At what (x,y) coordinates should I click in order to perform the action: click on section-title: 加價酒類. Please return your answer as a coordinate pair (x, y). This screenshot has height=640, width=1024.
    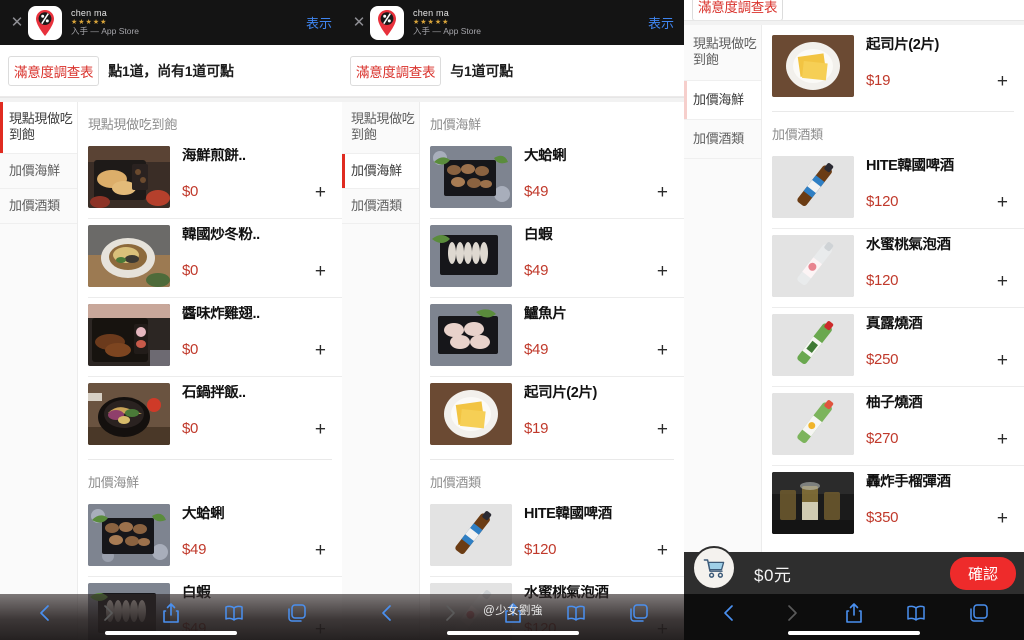
    Looking at the image, I should click on (455, 482).